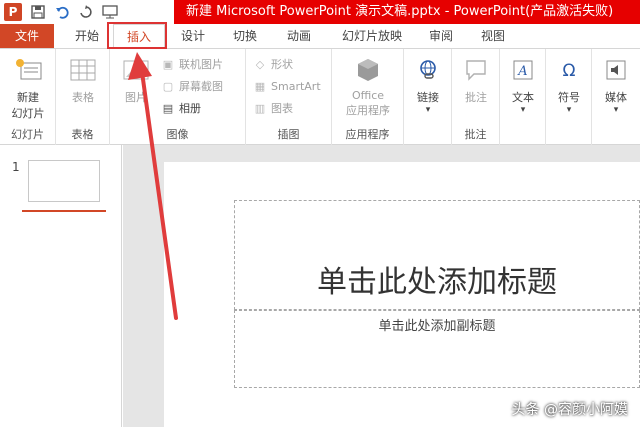 This screenshot has height=427, width=640. I want to click on office-apps-label-1: Office, so click(368, 95).